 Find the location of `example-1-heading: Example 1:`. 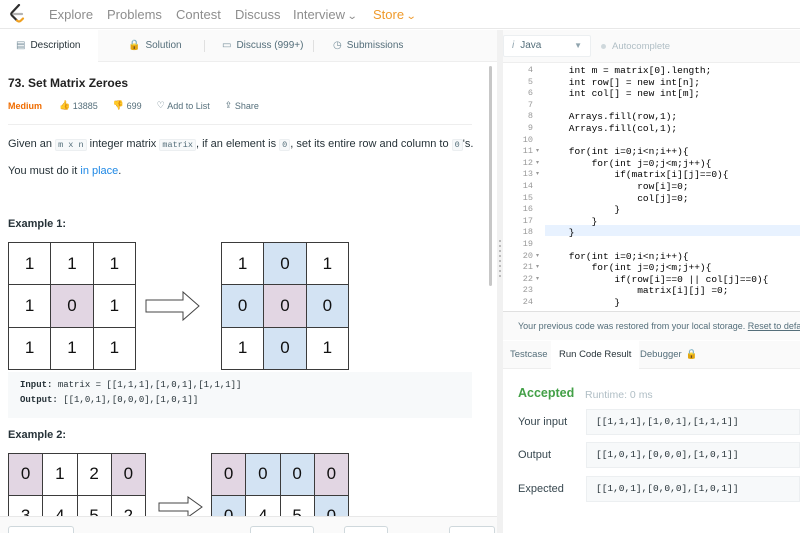

example-1-heading: Example 1: is located at coordinates (37, 224).